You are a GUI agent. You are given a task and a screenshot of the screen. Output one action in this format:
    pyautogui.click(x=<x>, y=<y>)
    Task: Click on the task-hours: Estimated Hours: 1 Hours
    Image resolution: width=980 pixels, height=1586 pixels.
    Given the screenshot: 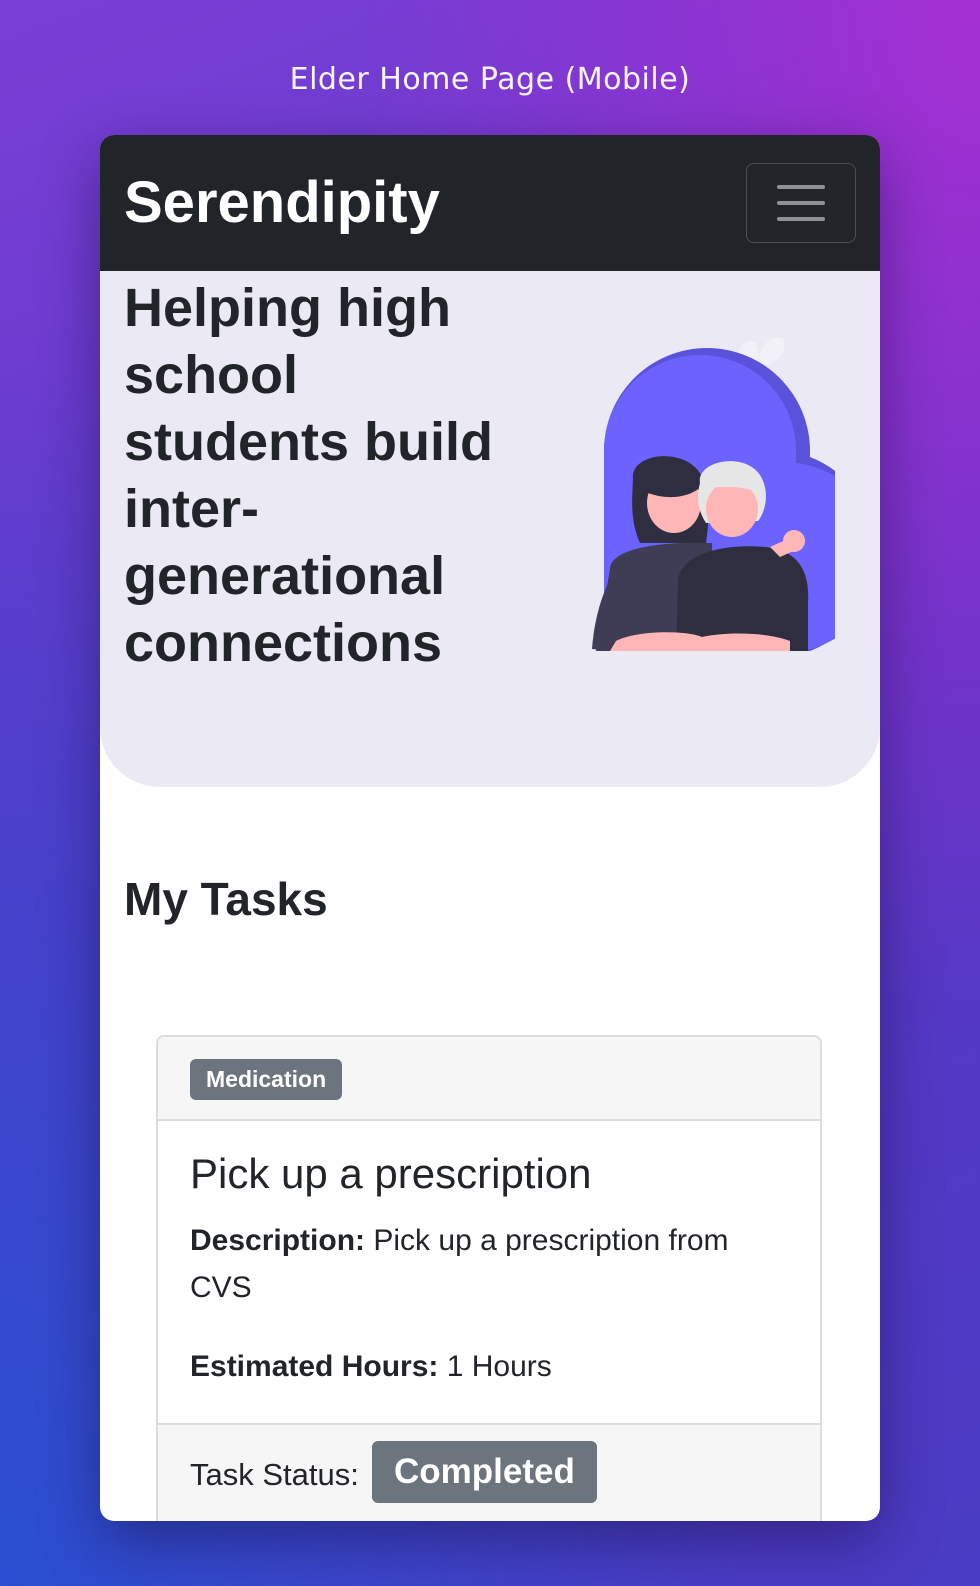 What is the action you would take?
    pyautogui.click(x=490, y=1366)
    